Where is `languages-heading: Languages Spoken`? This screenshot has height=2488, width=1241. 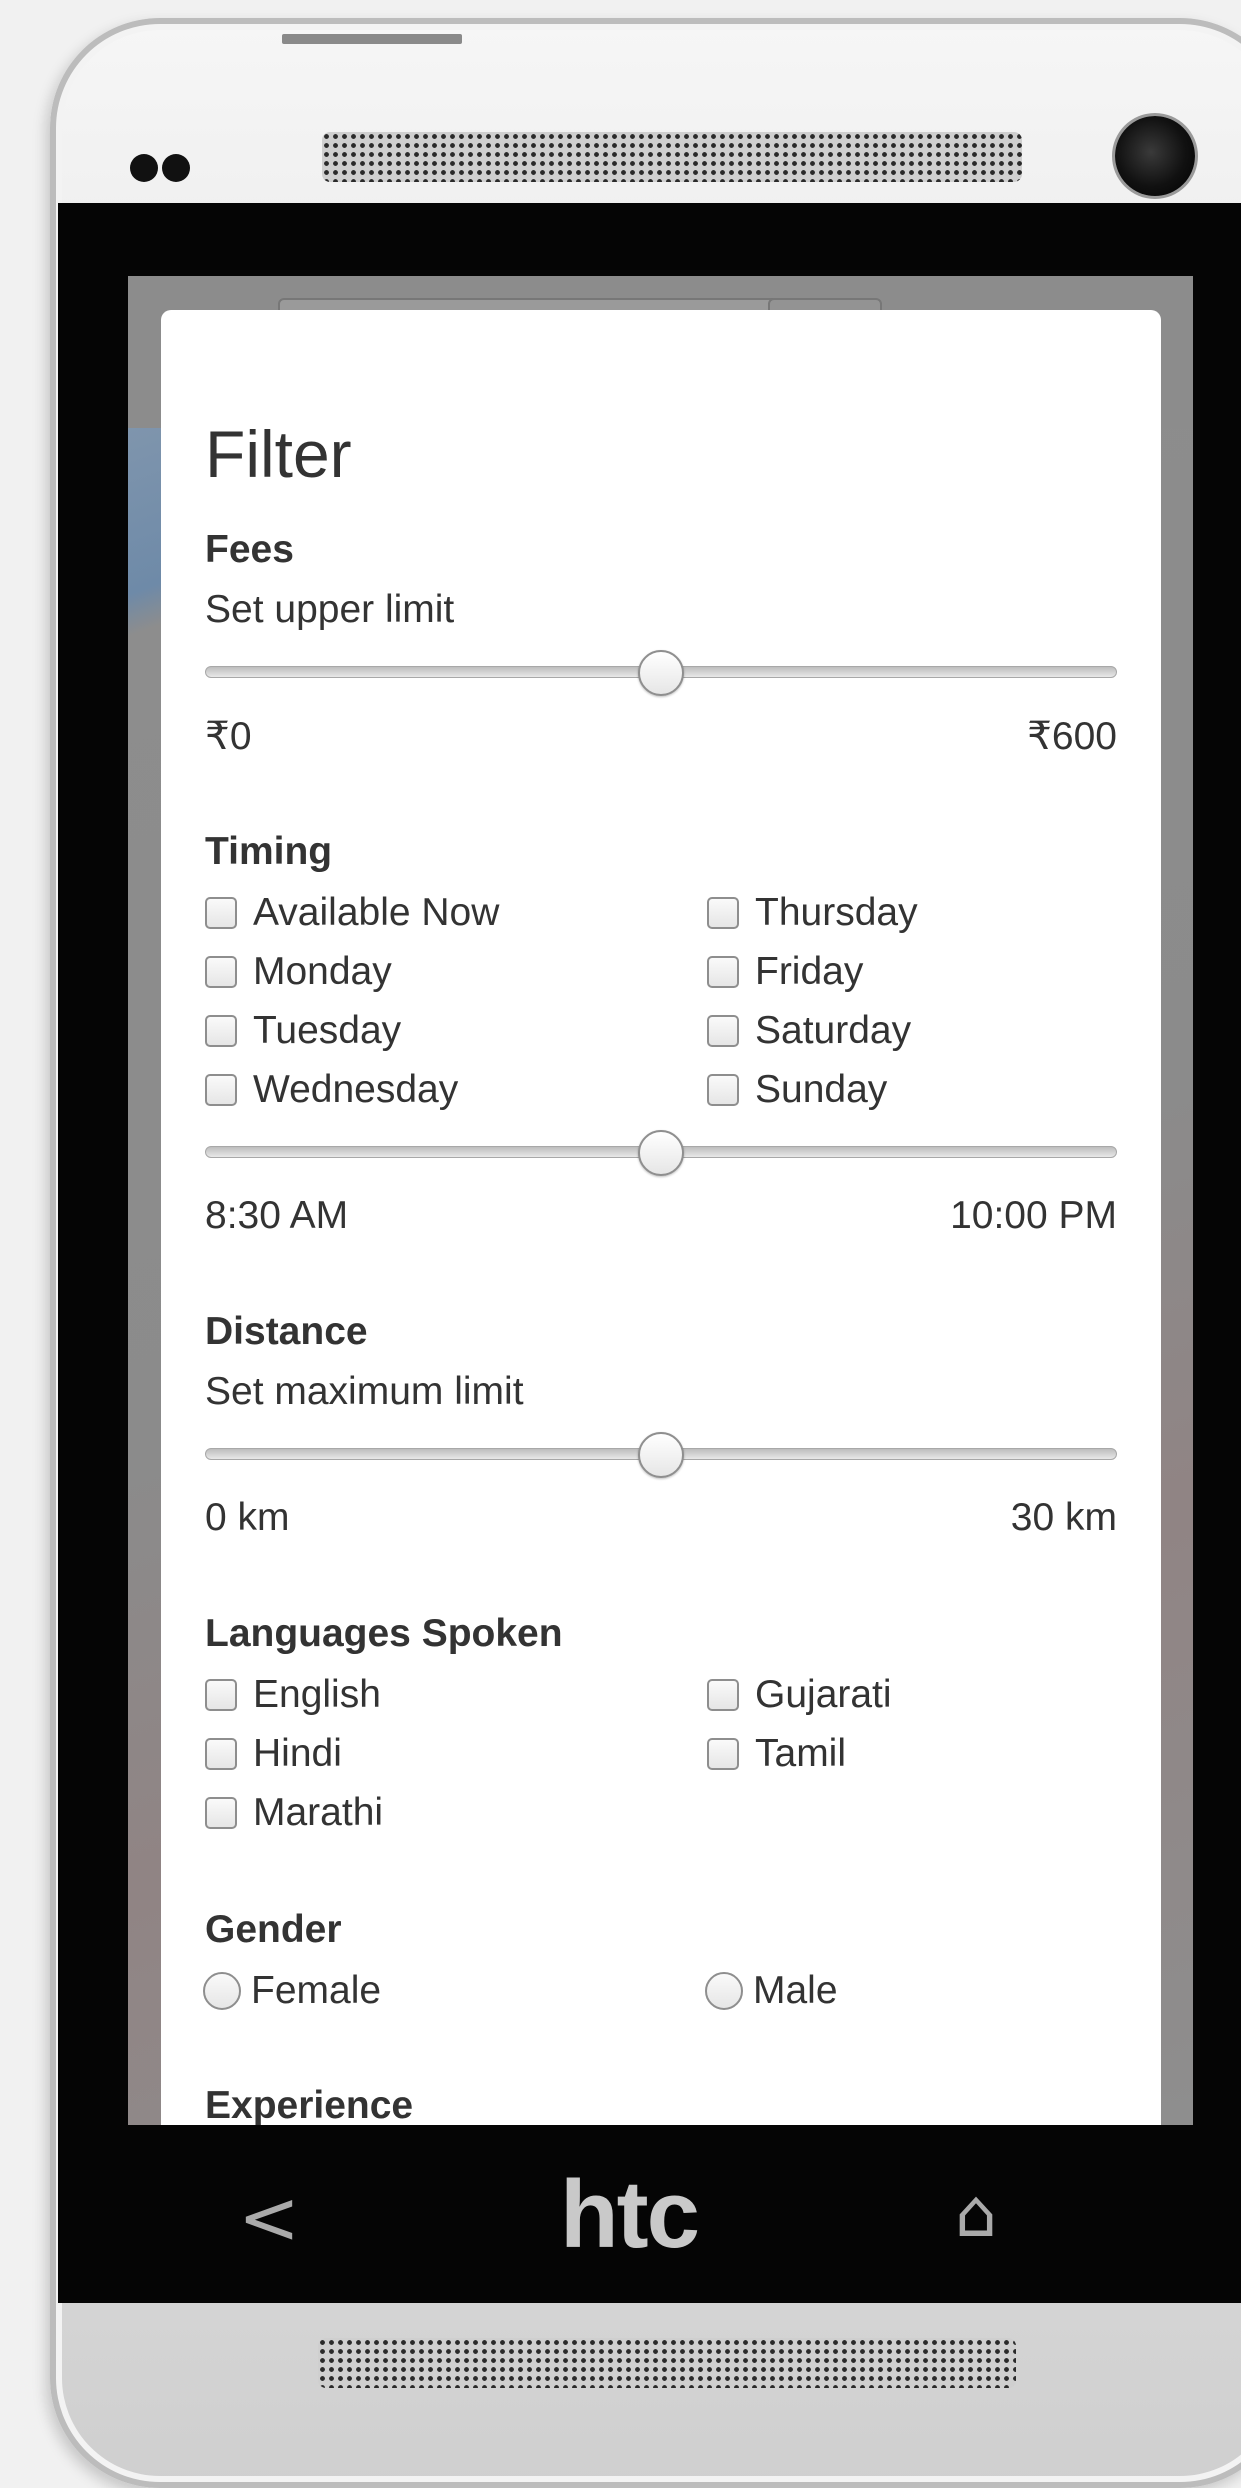 languages-heading: Languages Spoken is located at coordinates (384, 1633).